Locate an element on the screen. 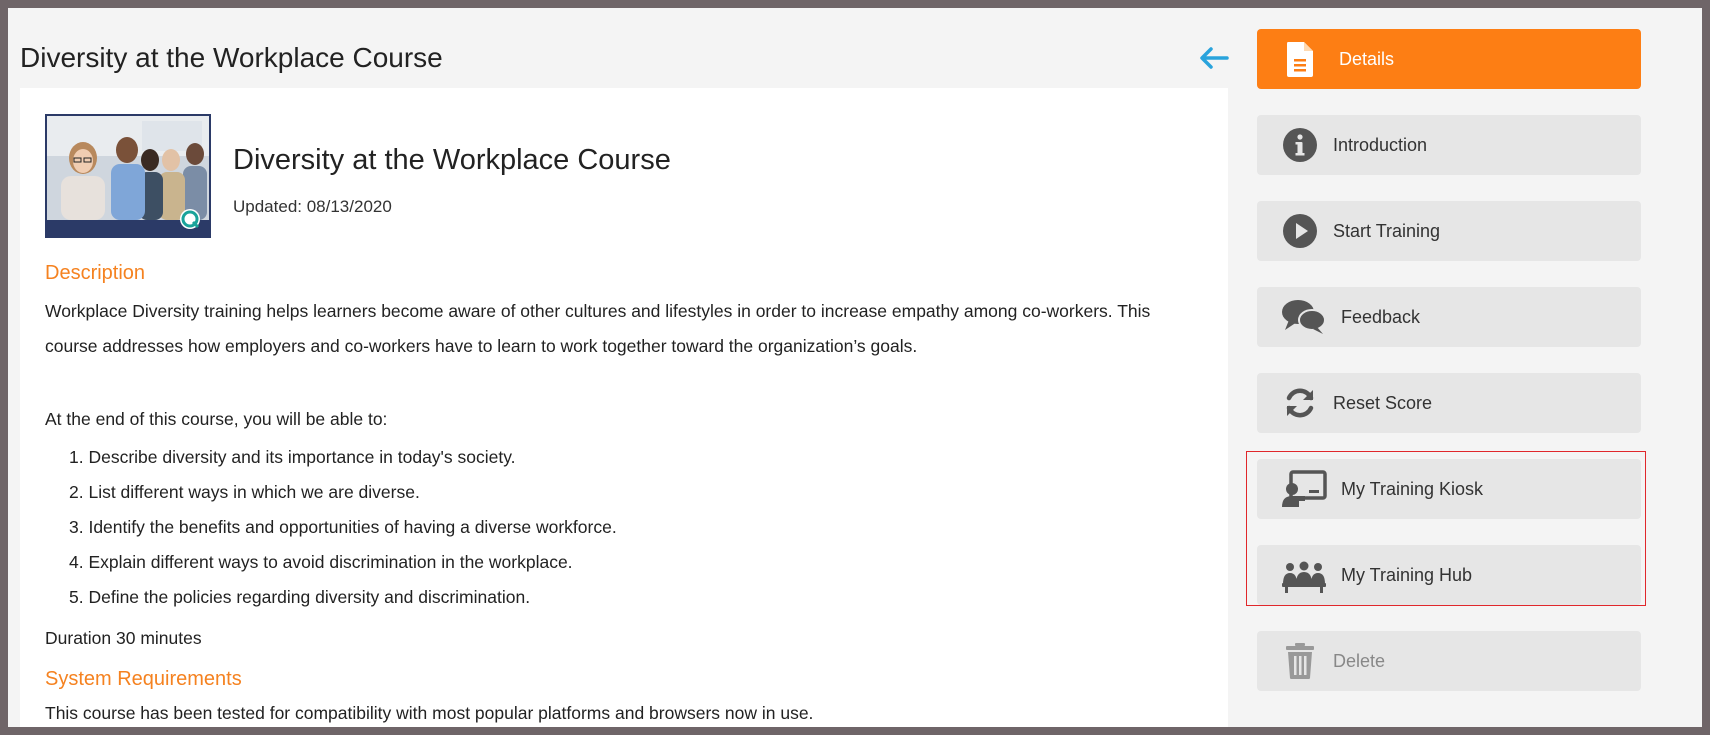 The image size is (1710, 735). my-training-kiosk-label: My Training Kiosk is located at coordinates (1412, 488).